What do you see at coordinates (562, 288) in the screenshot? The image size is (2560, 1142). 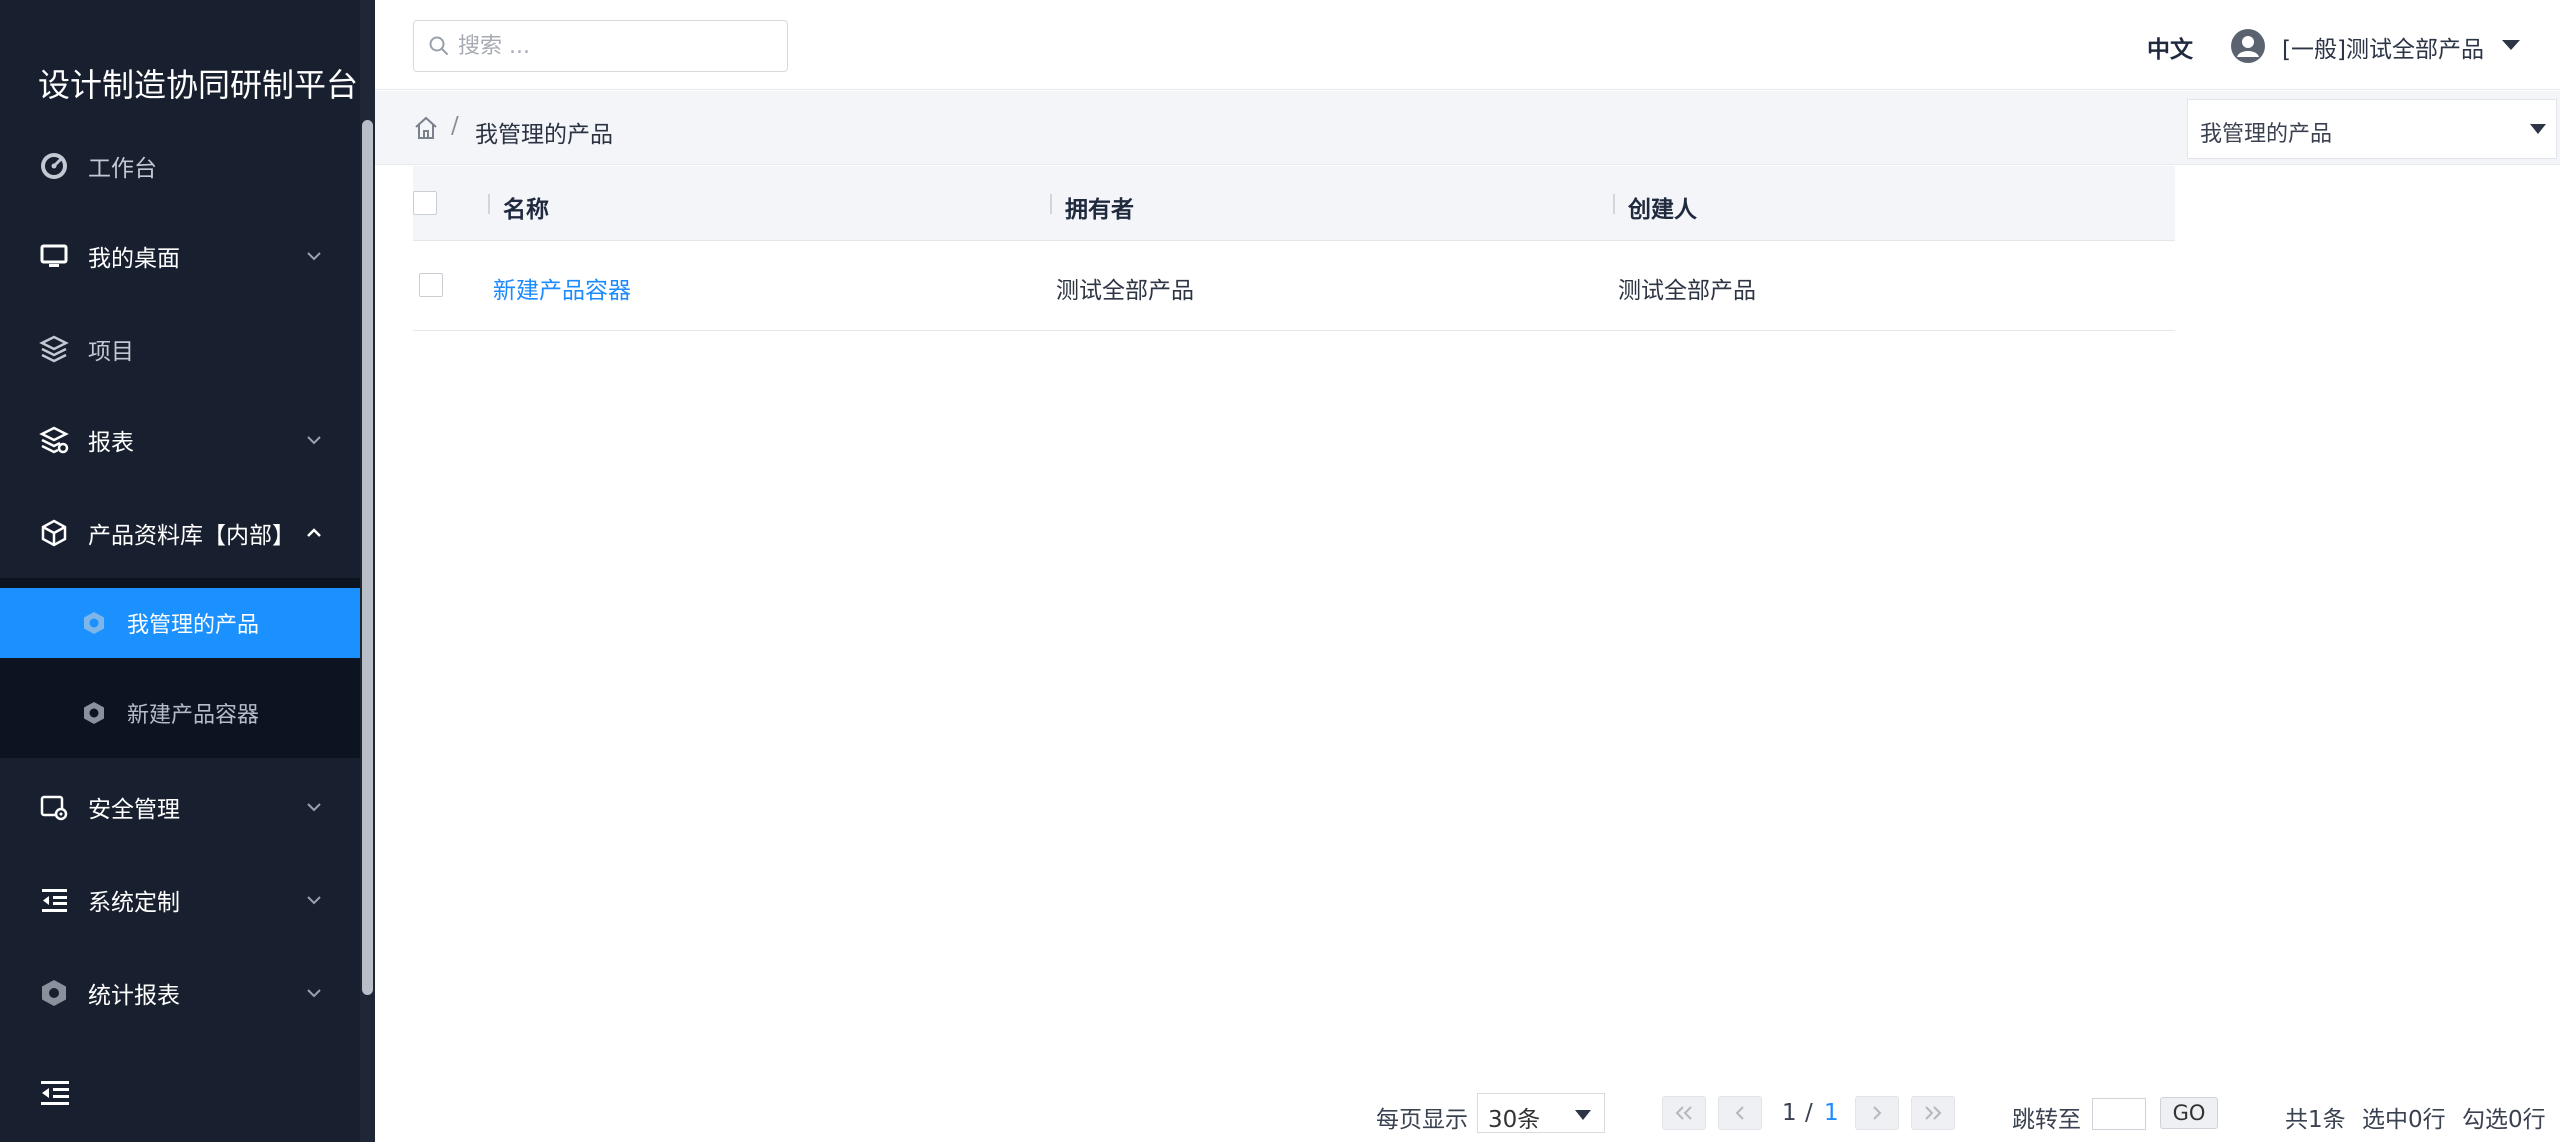 I see `product-name-link: 新建产品容器` at bounding box center [562, 288].